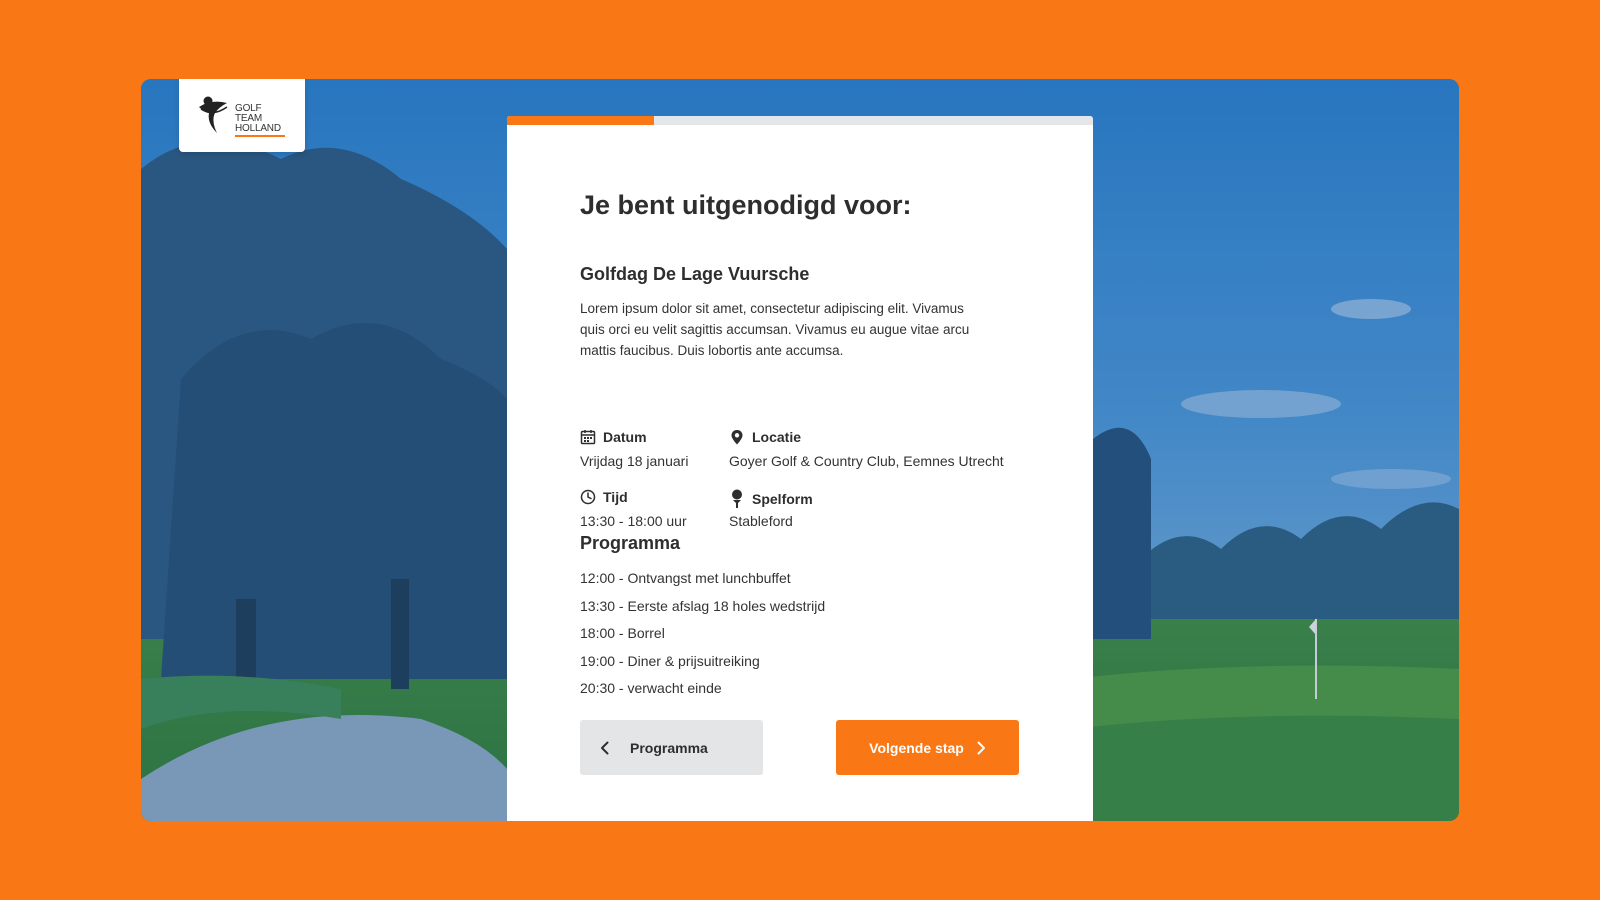 The height and width of the screenshot is (900, 1600). Describe the element at coordinates (258, 128) in the screenshot. I see `logo-line-3: HOLLAND` at that location.